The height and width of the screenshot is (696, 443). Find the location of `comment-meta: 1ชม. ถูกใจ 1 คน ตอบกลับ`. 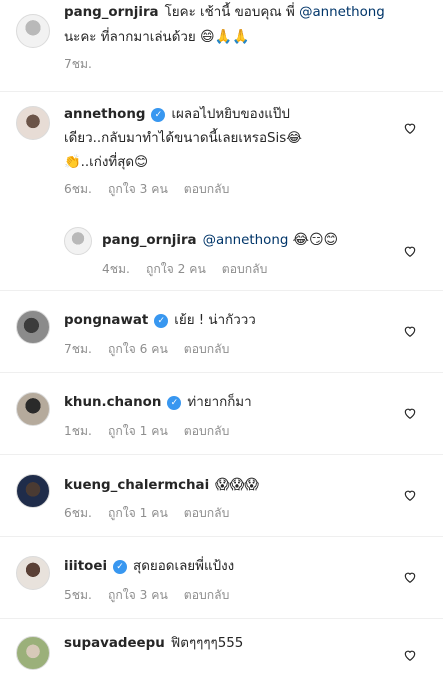

comment-meta: 1ชม. ถูกใจ 1 คน ตอบกลับ is located at coordinates (154, 431).